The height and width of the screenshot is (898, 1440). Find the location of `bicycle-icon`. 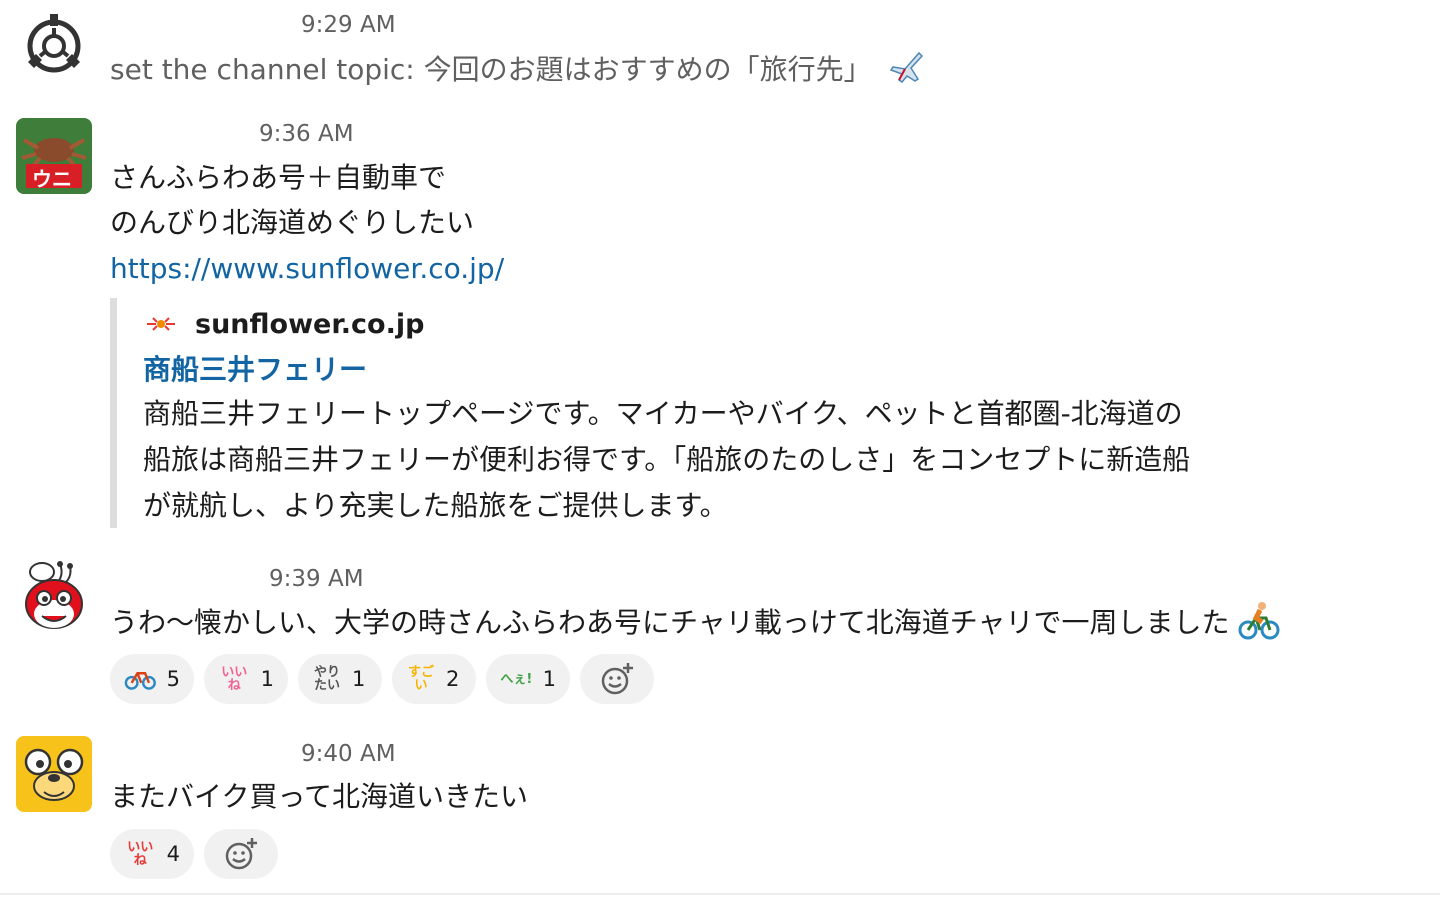

bicycle-icon is located at coordinates (140, 681).